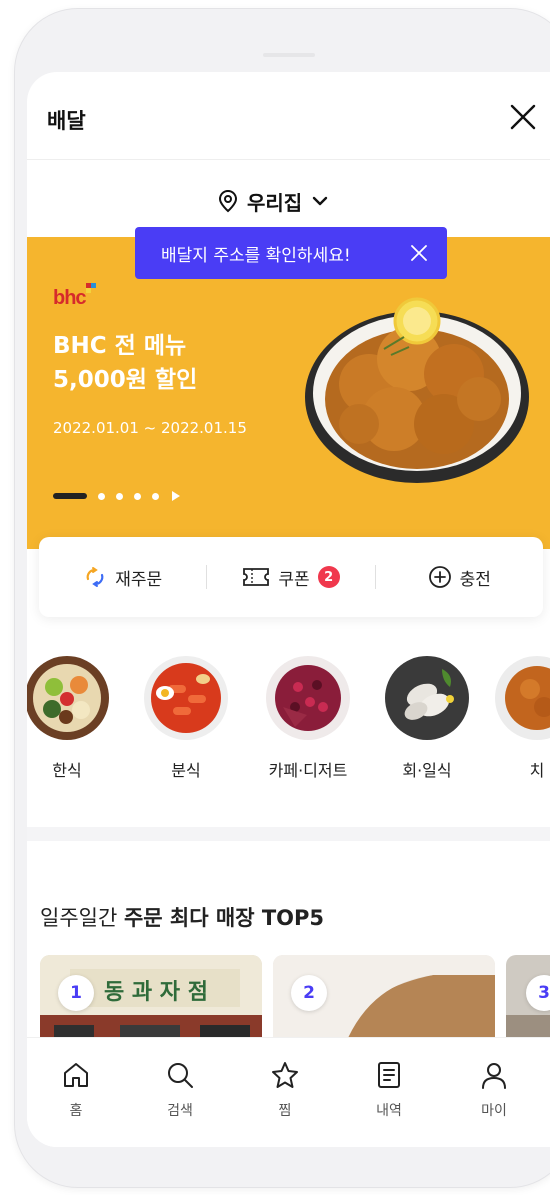  Describe the element at coordinates (186, 698) in the screenshot. I see `tteokbokki-image` at that location.